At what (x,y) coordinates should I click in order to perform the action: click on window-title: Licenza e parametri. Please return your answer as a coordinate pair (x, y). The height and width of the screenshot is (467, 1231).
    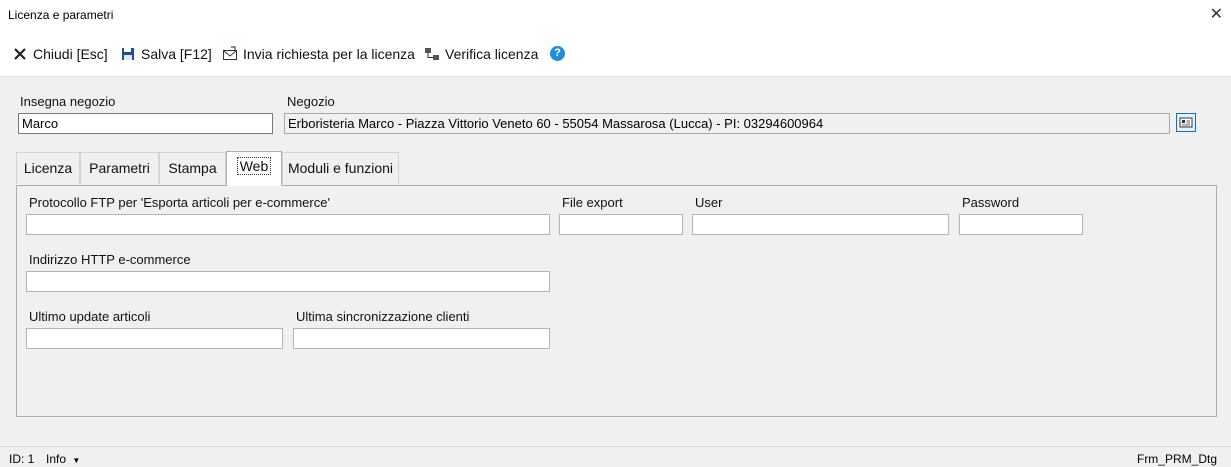
    Looking at the image, I should click on (61, 15).